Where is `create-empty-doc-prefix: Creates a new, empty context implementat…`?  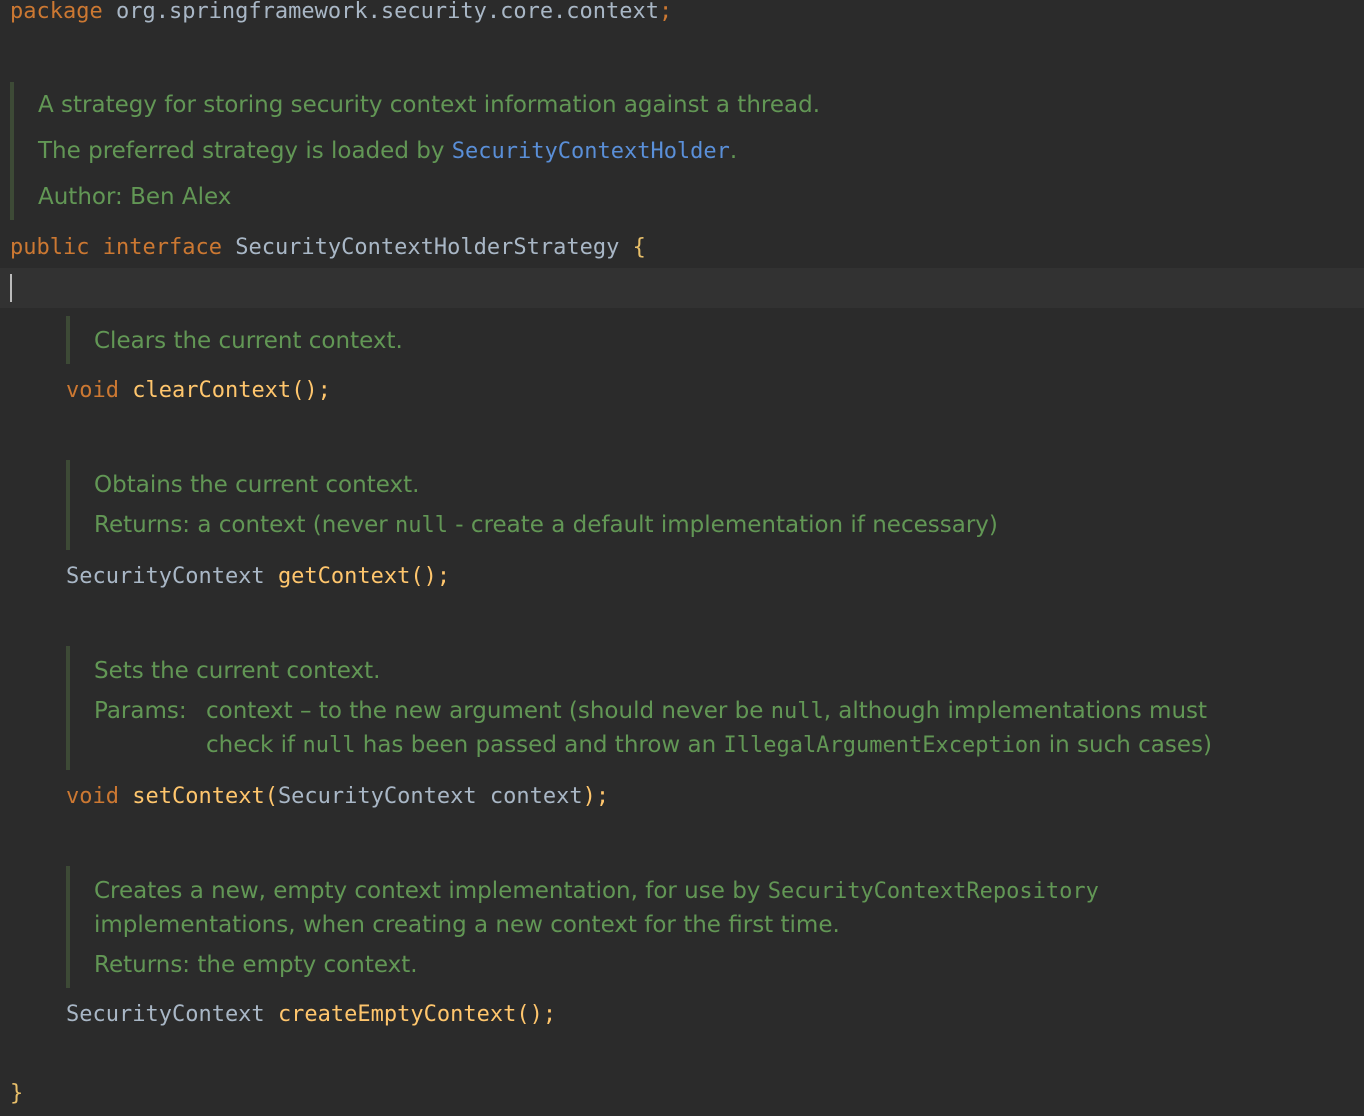 create-empty-doc-prefix: Creates a new, empty context implementat… is located at coordinates (431, 891).